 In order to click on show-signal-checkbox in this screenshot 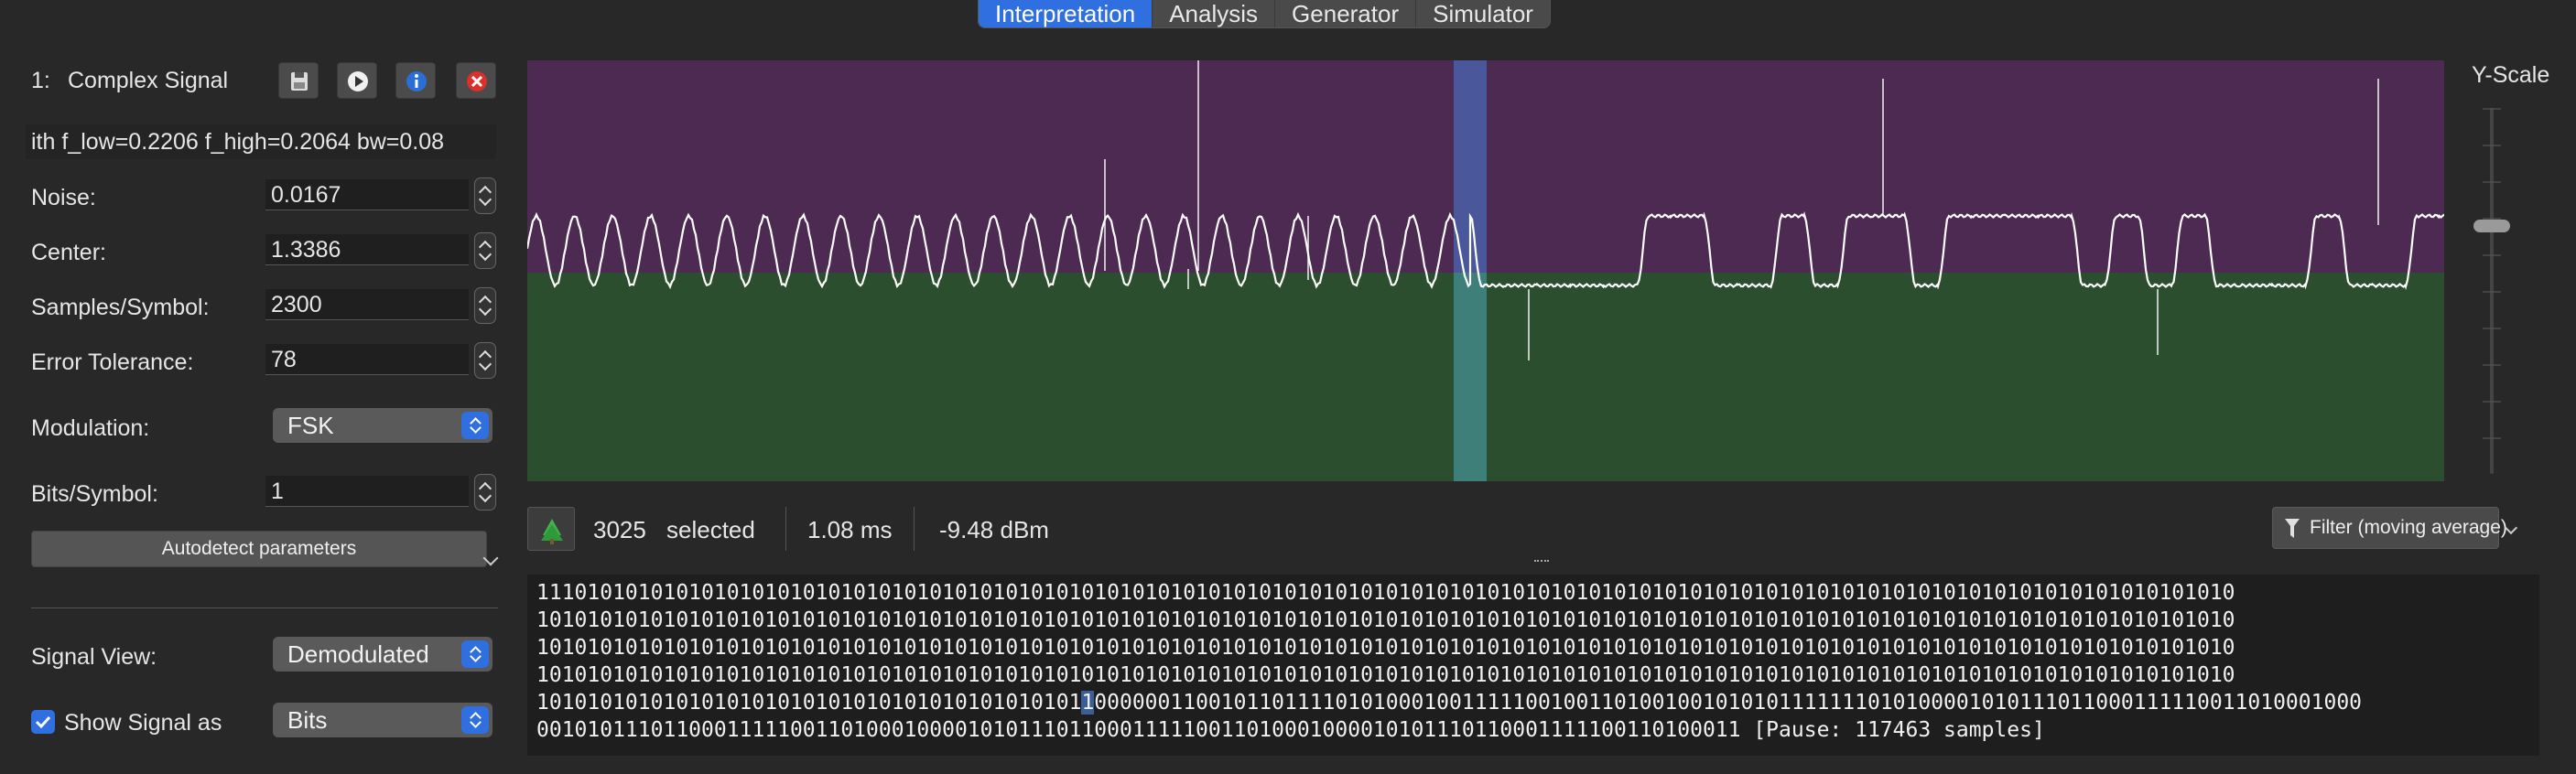, I will do `click(43, 722)`.